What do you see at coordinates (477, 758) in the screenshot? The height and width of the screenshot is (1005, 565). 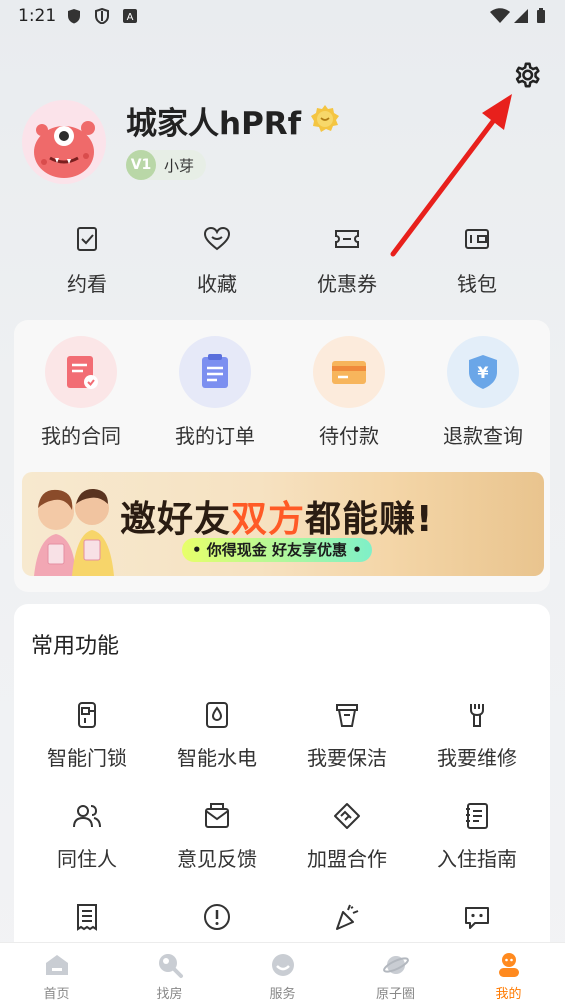 I see `repair-label: 我要维修` at bounding box center [477, 758].